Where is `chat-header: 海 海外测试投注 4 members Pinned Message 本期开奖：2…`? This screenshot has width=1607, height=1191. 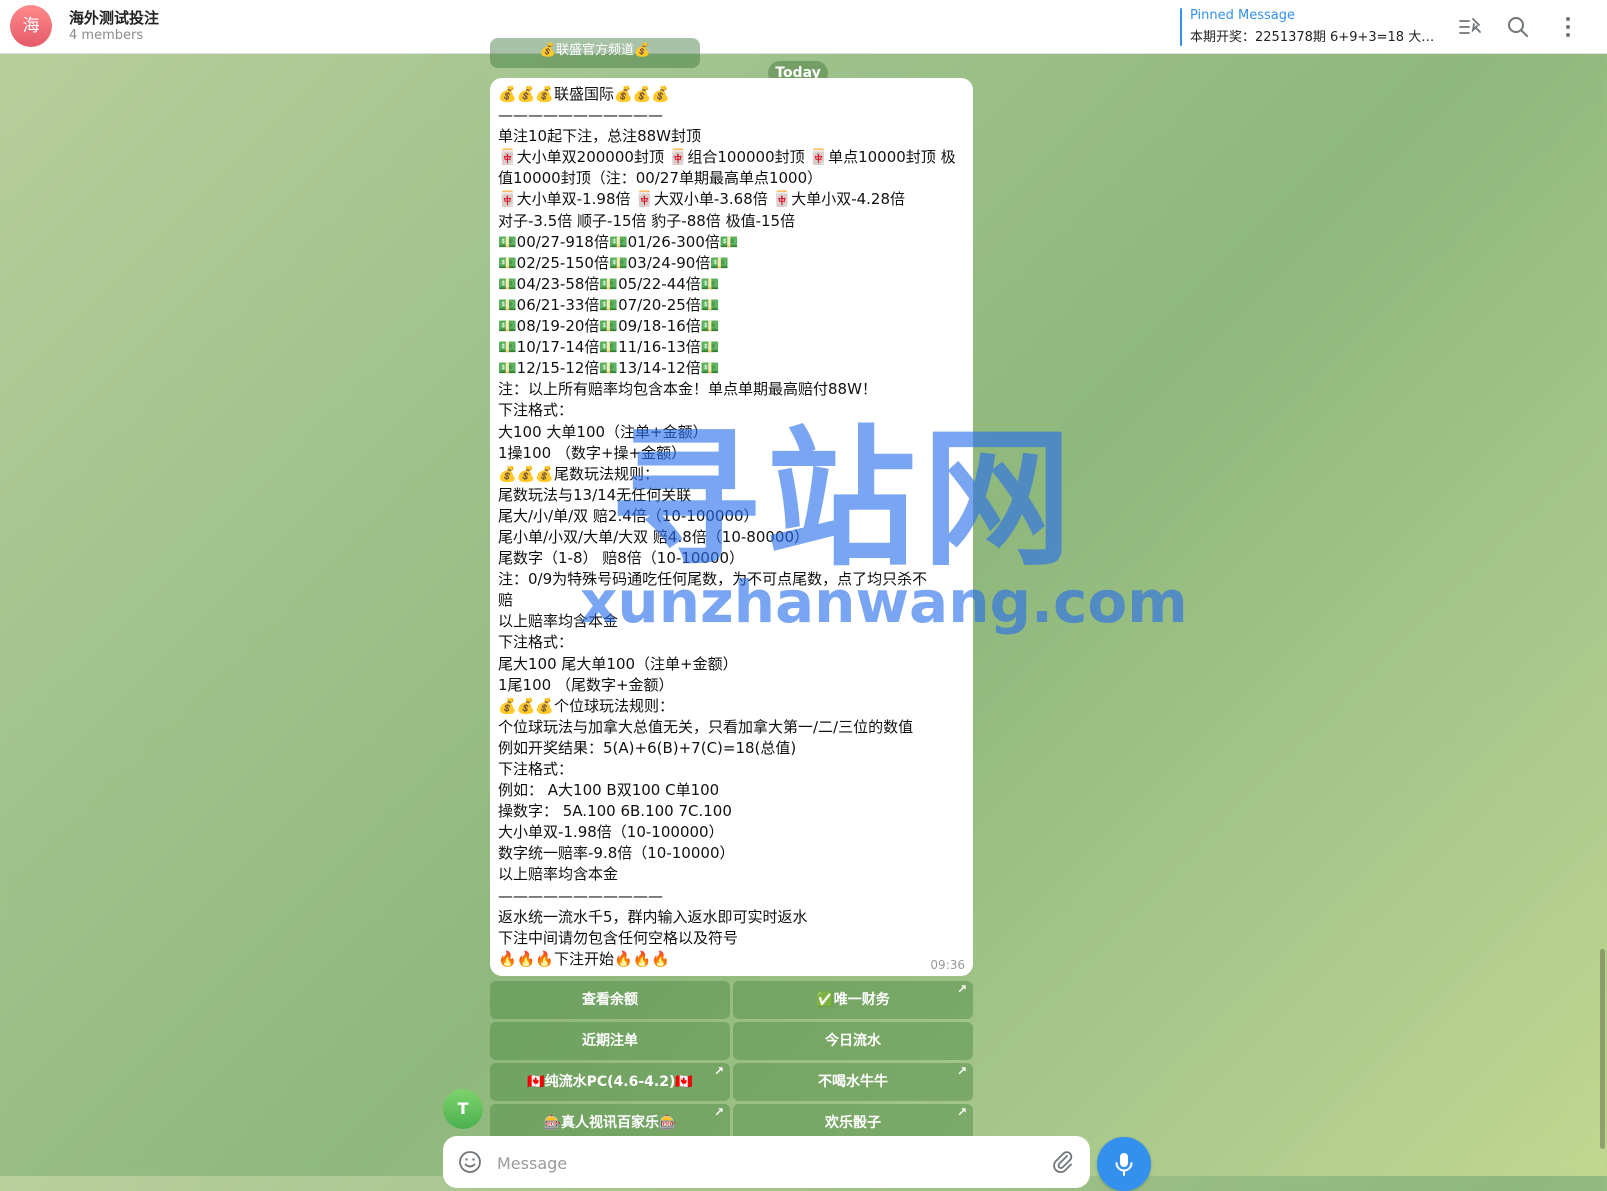
chat-header: 海 海外测试投注 4 members Pinned Message 本期开奖：2… is located at coordinates (803, 27).